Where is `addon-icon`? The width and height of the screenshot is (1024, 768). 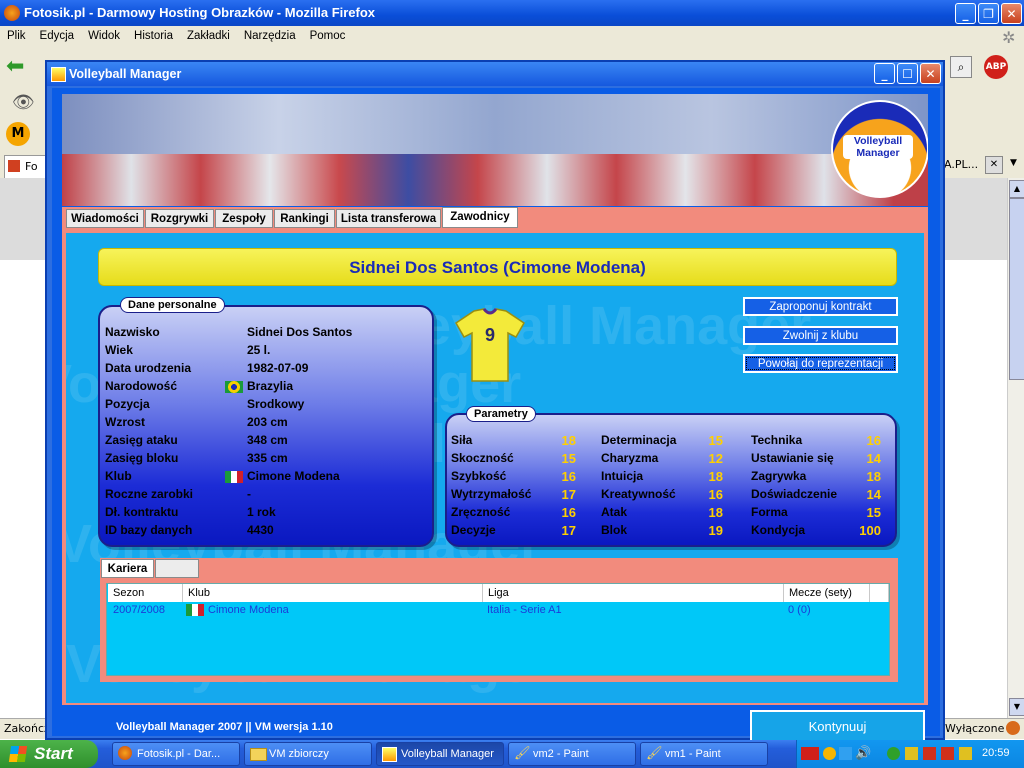
addon-icon is located at coordinates (1013, 728).